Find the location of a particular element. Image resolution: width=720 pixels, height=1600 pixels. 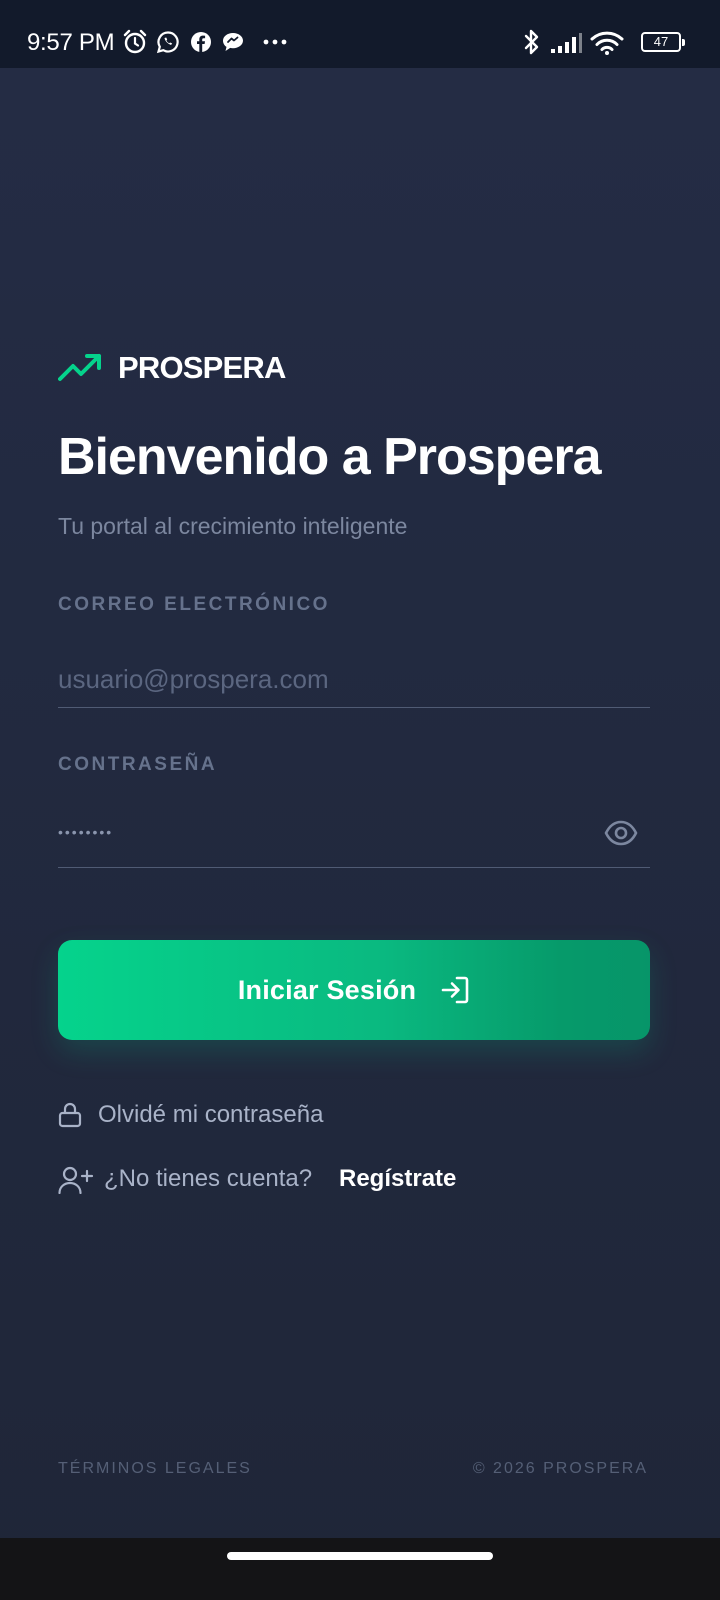

status-time: 9:57 PM is located at coordinates (71, 42).